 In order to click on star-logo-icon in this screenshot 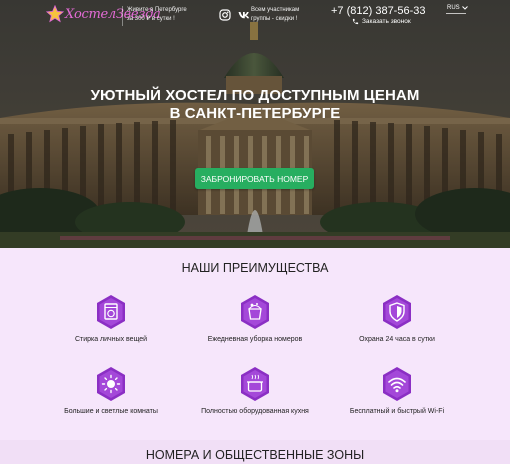, I will do `click(55, 14)`.